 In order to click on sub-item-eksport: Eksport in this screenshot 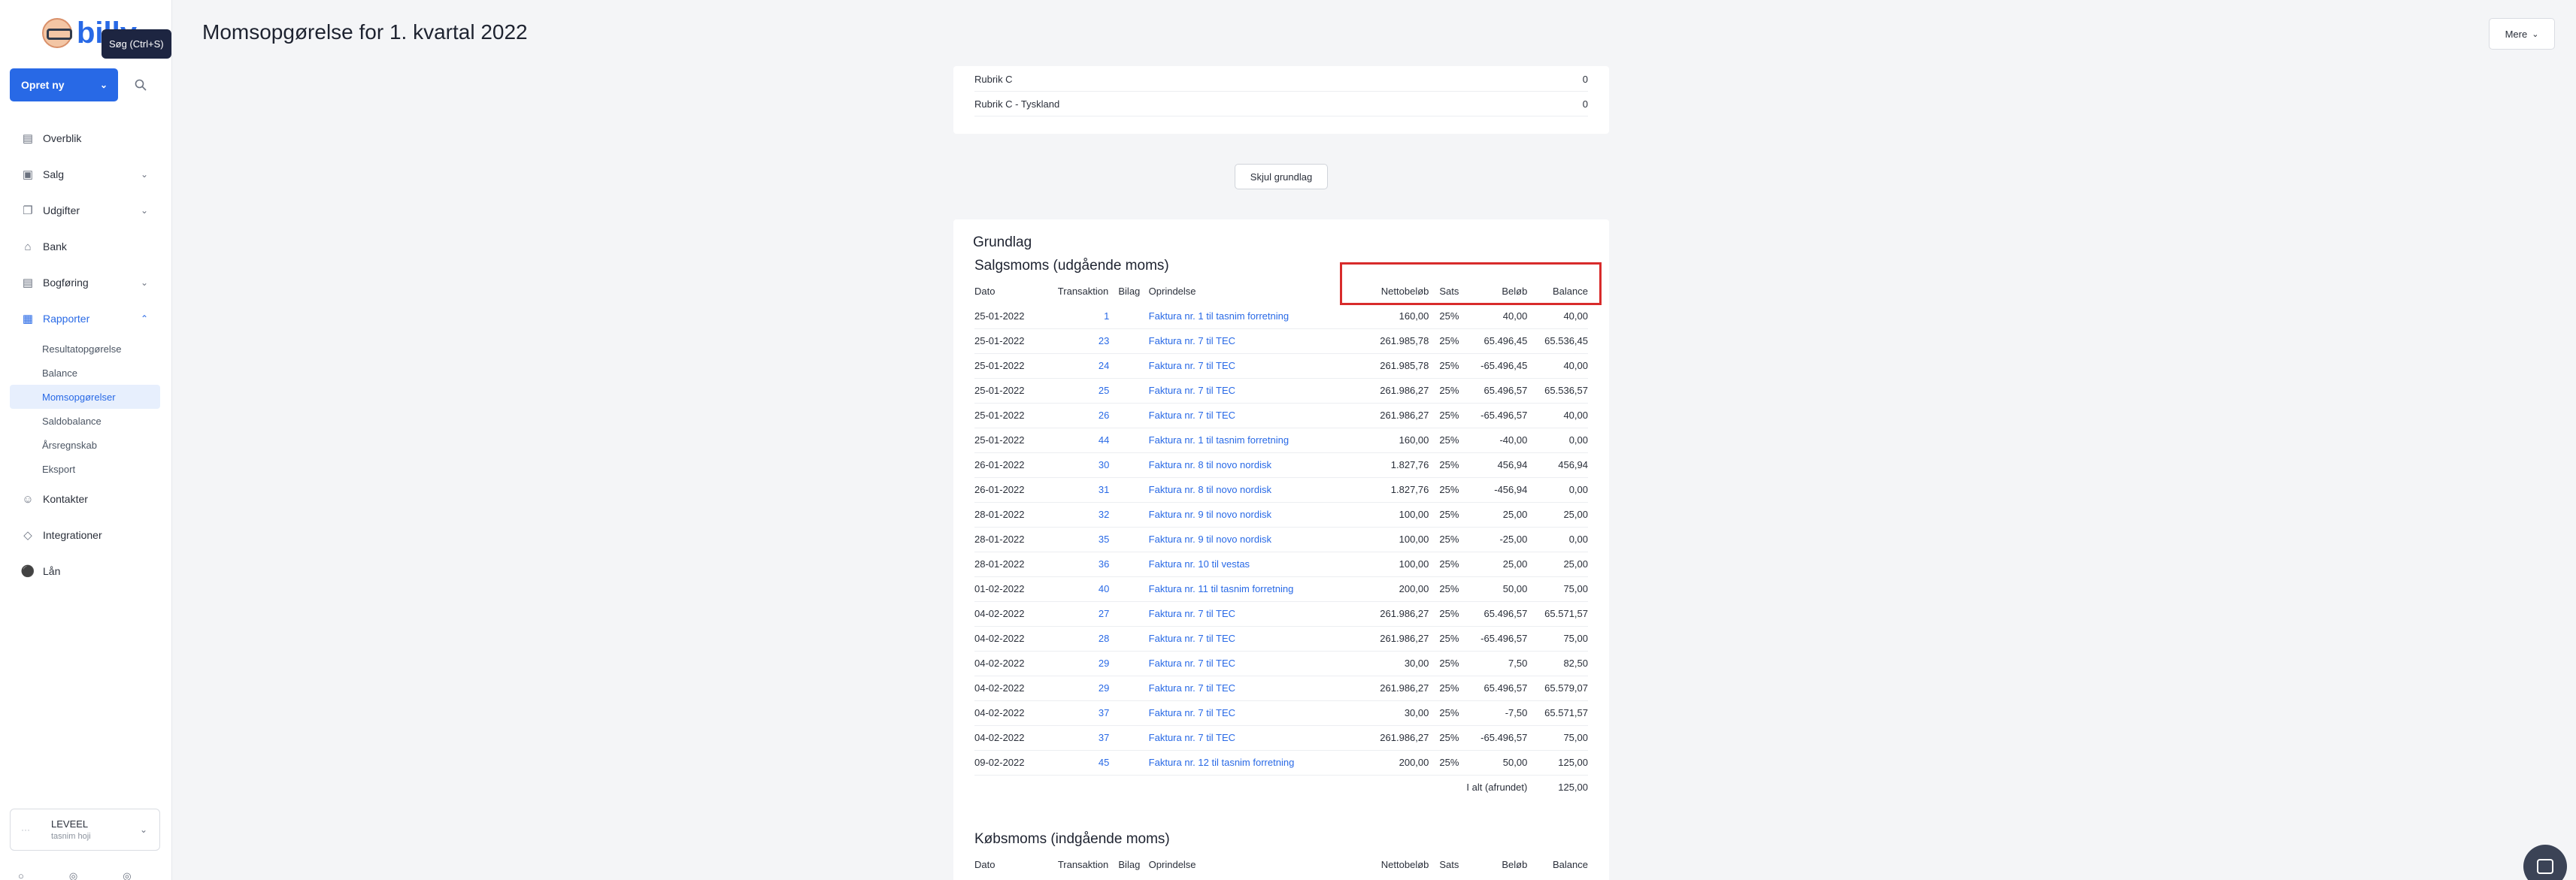, I will do `click(85, 469)`.